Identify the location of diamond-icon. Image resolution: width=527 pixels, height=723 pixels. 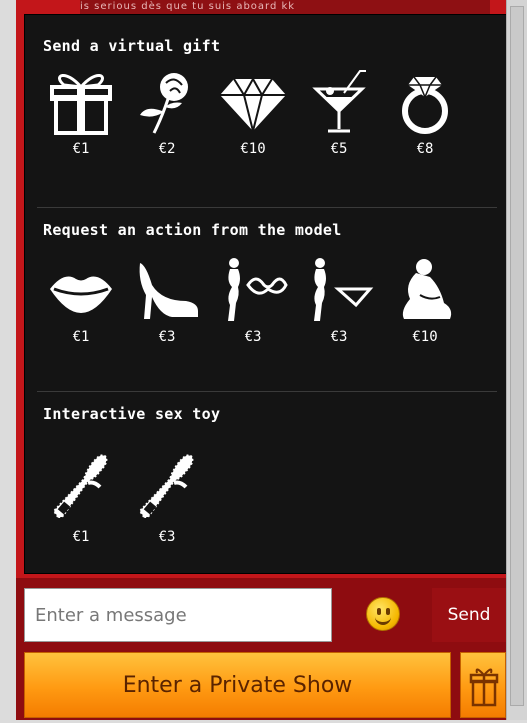
(253, 104).